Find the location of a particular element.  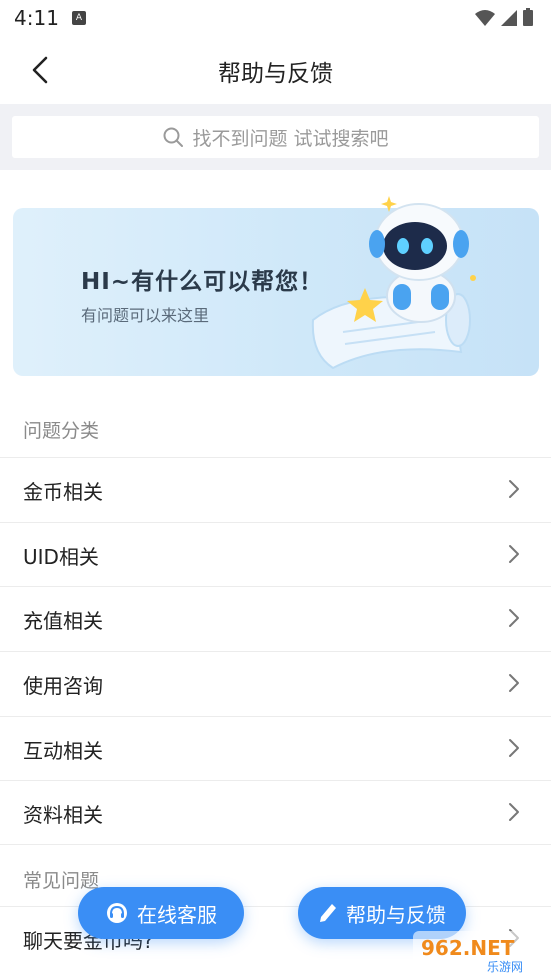

headset-icon is located at coordinates (117, 913).